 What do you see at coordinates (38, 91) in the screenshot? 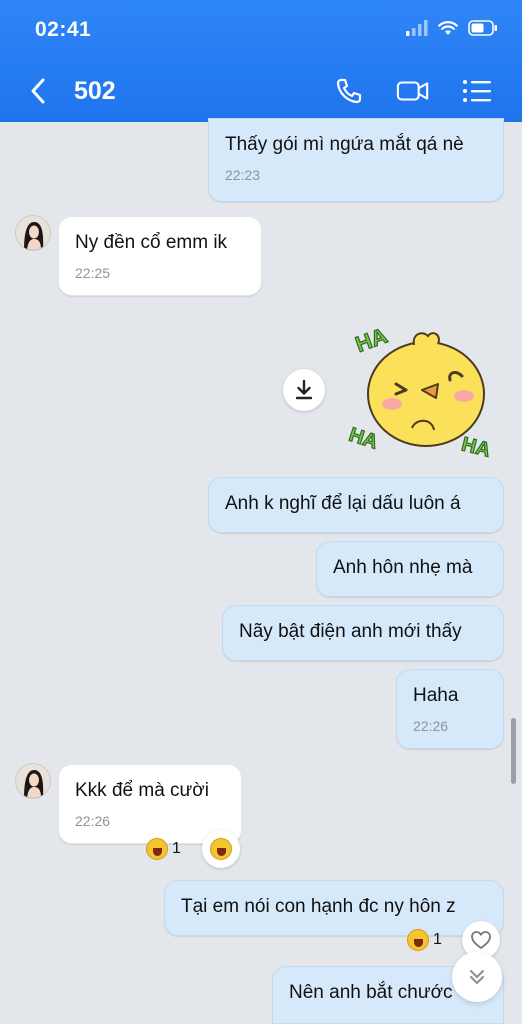
I see `chevron-left-icon` at bounding box center [38, 91].